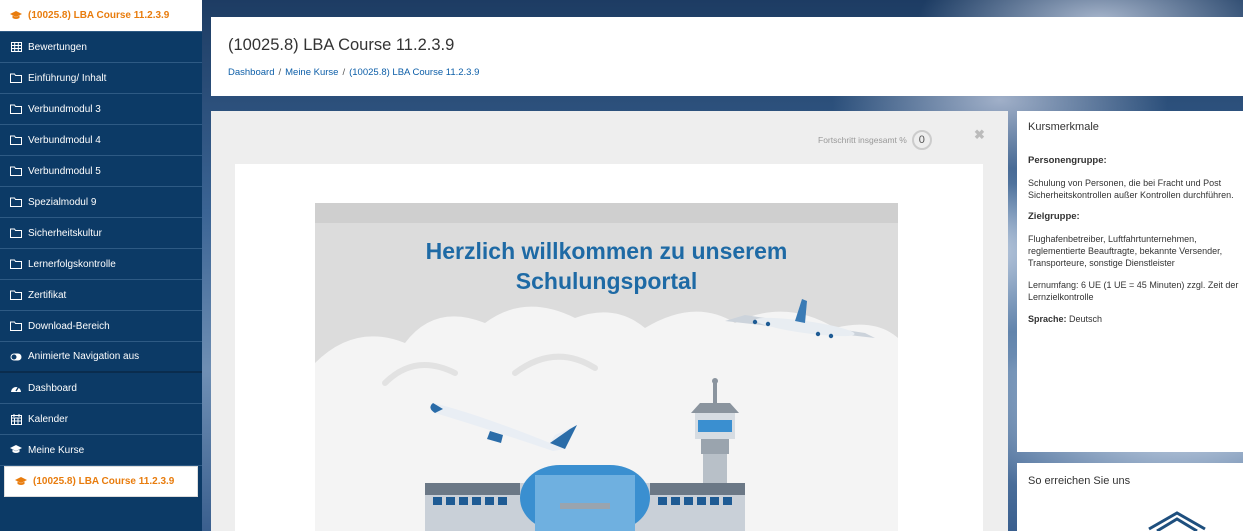  I want to click on progress-label: Fortschritt insgesamt %, so click(862, 140).